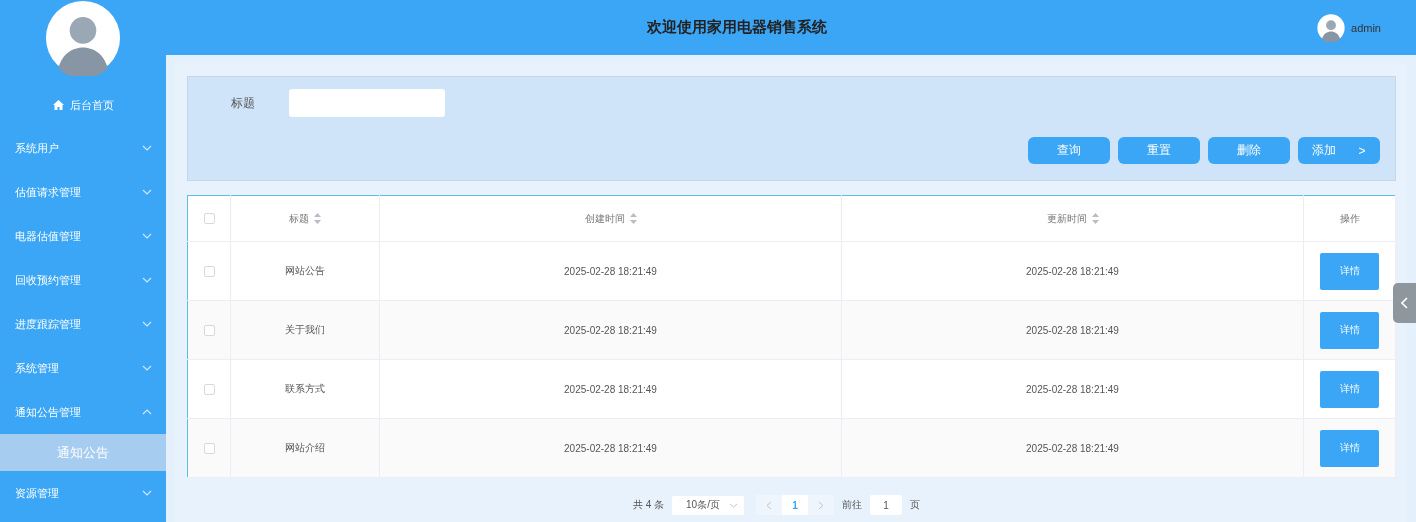 This screenshot has height=522, width=1416. What do you see at coordinates (1349, 218) in the screenshot?
I see `column-header: 操作` at bounding box center [1349, 218].